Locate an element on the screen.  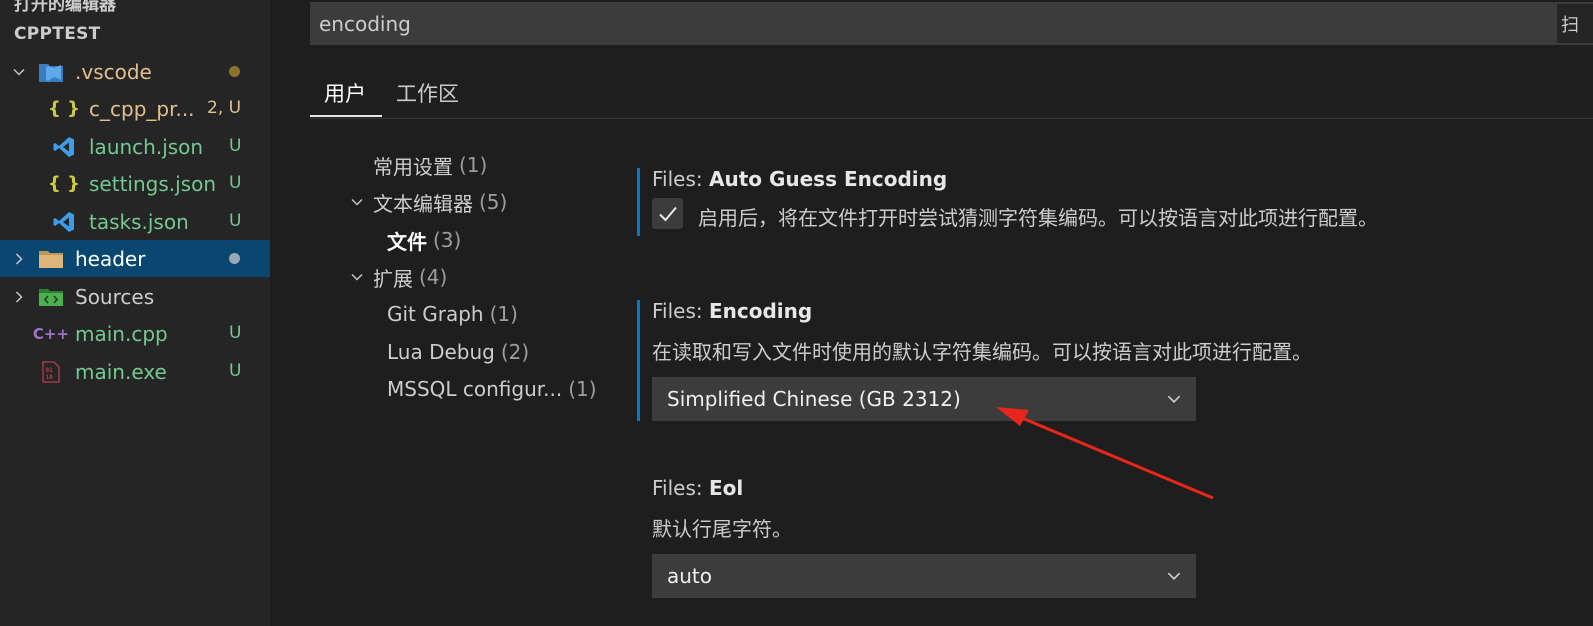
tree-item-settings-json: { } settings.json U is located at coordinates (135, 183).